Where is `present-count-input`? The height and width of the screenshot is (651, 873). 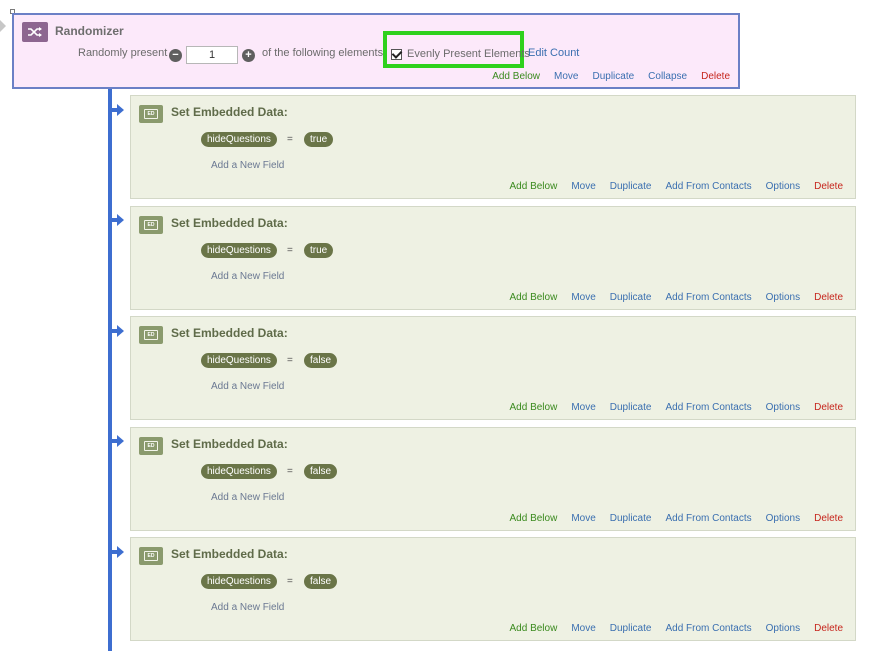
present-count-input is located at coordinates (212, 55).